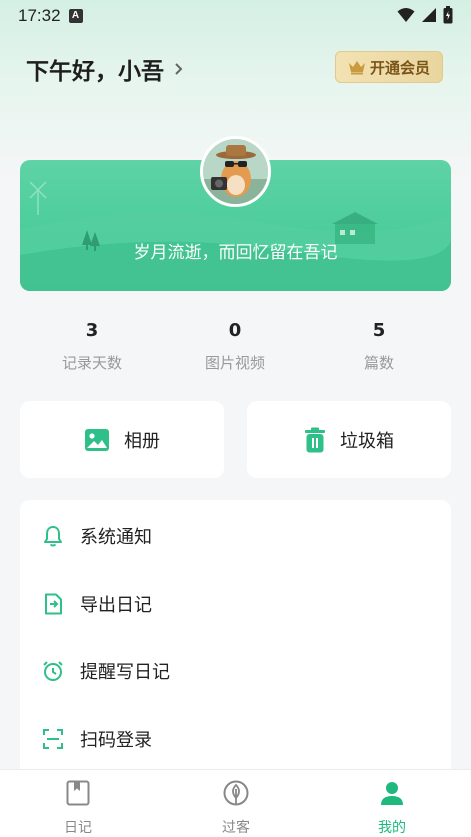 This screenshot has height=837, width=471. I want to click on tab-diary: 日记, so click(78, 803).